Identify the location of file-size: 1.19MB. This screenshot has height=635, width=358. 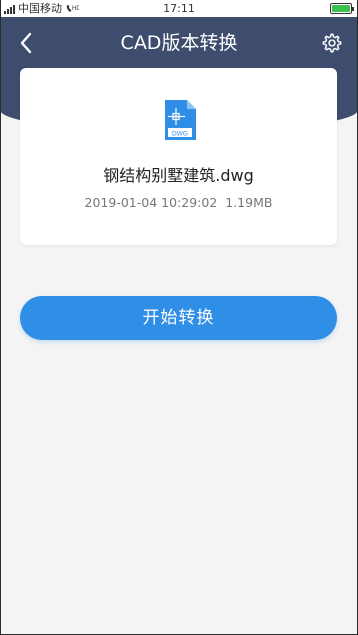
(249, 202).